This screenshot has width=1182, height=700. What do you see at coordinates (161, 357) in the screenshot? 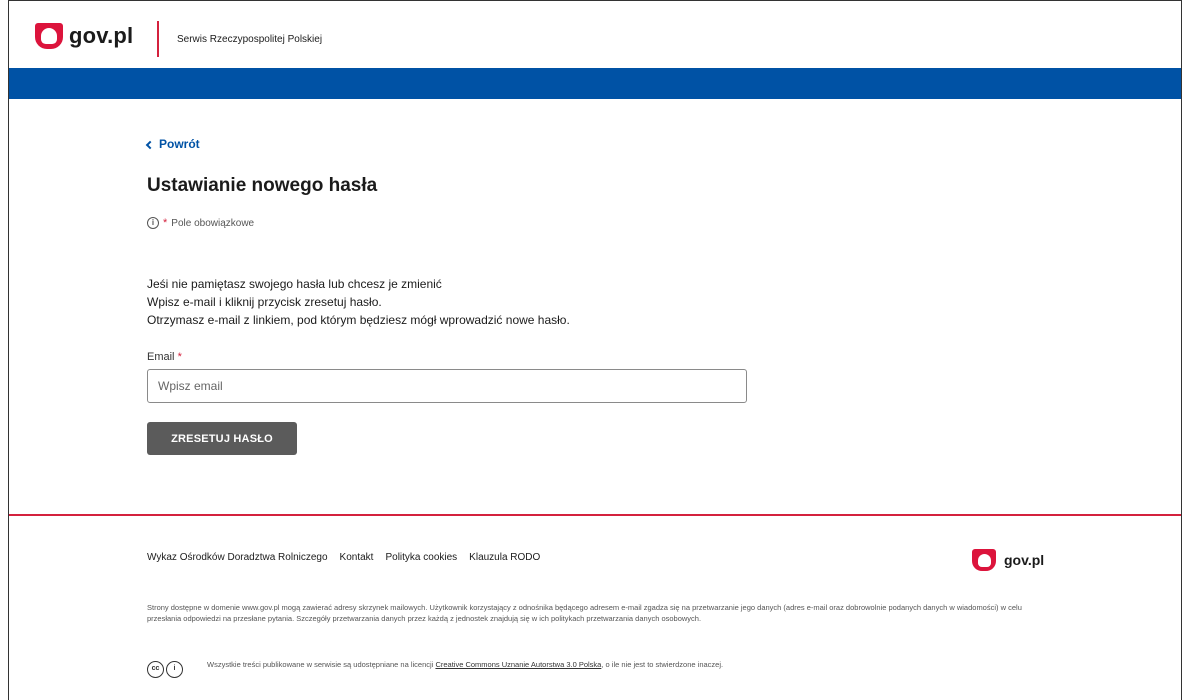
I see `email-label-text: Email` at bounding box center [161, 357].